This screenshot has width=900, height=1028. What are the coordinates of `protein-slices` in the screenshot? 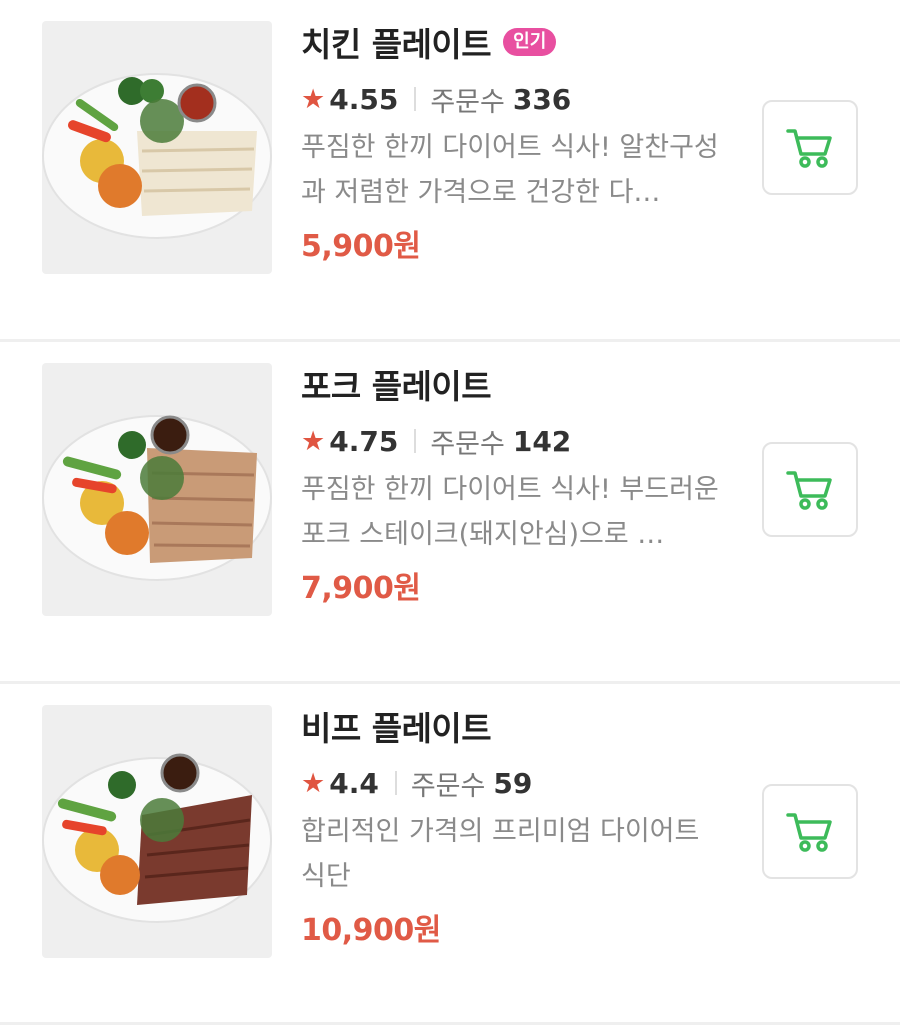 It's located at (197, 173).